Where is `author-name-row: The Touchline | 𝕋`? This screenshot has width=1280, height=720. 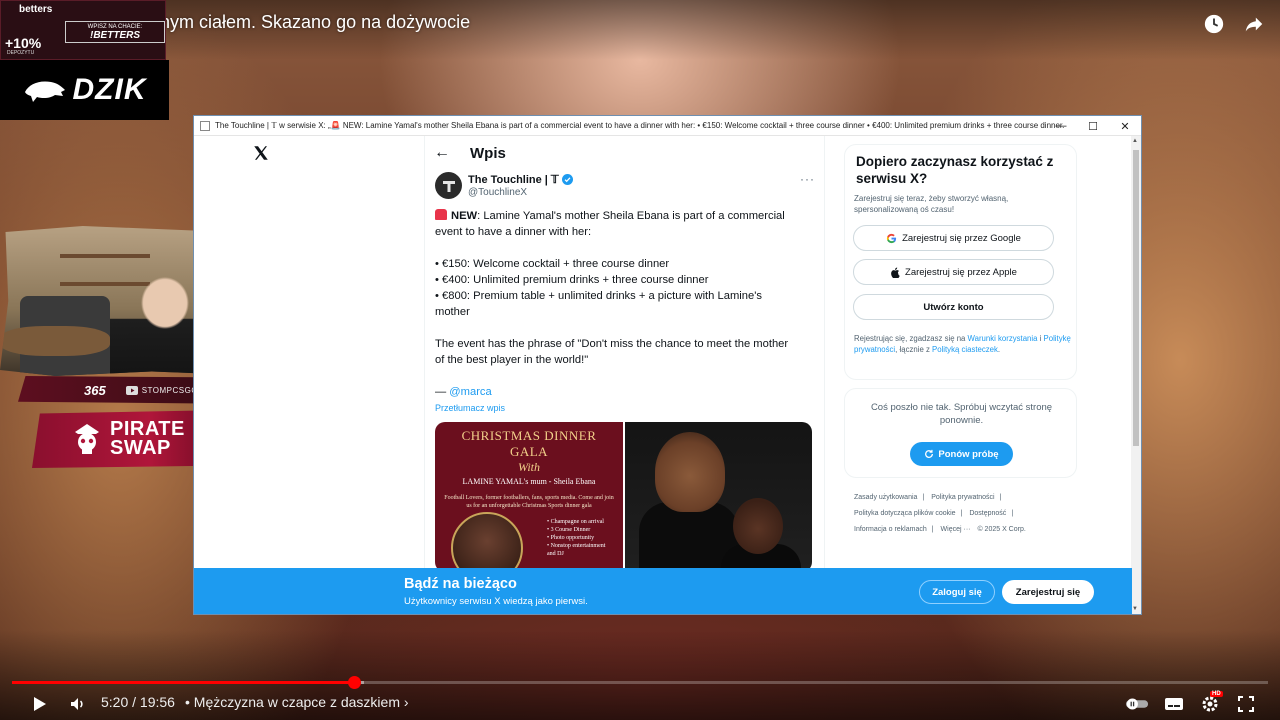 author-name-row: The Touchline | 𝕋 is located at coordinates (520, 179).